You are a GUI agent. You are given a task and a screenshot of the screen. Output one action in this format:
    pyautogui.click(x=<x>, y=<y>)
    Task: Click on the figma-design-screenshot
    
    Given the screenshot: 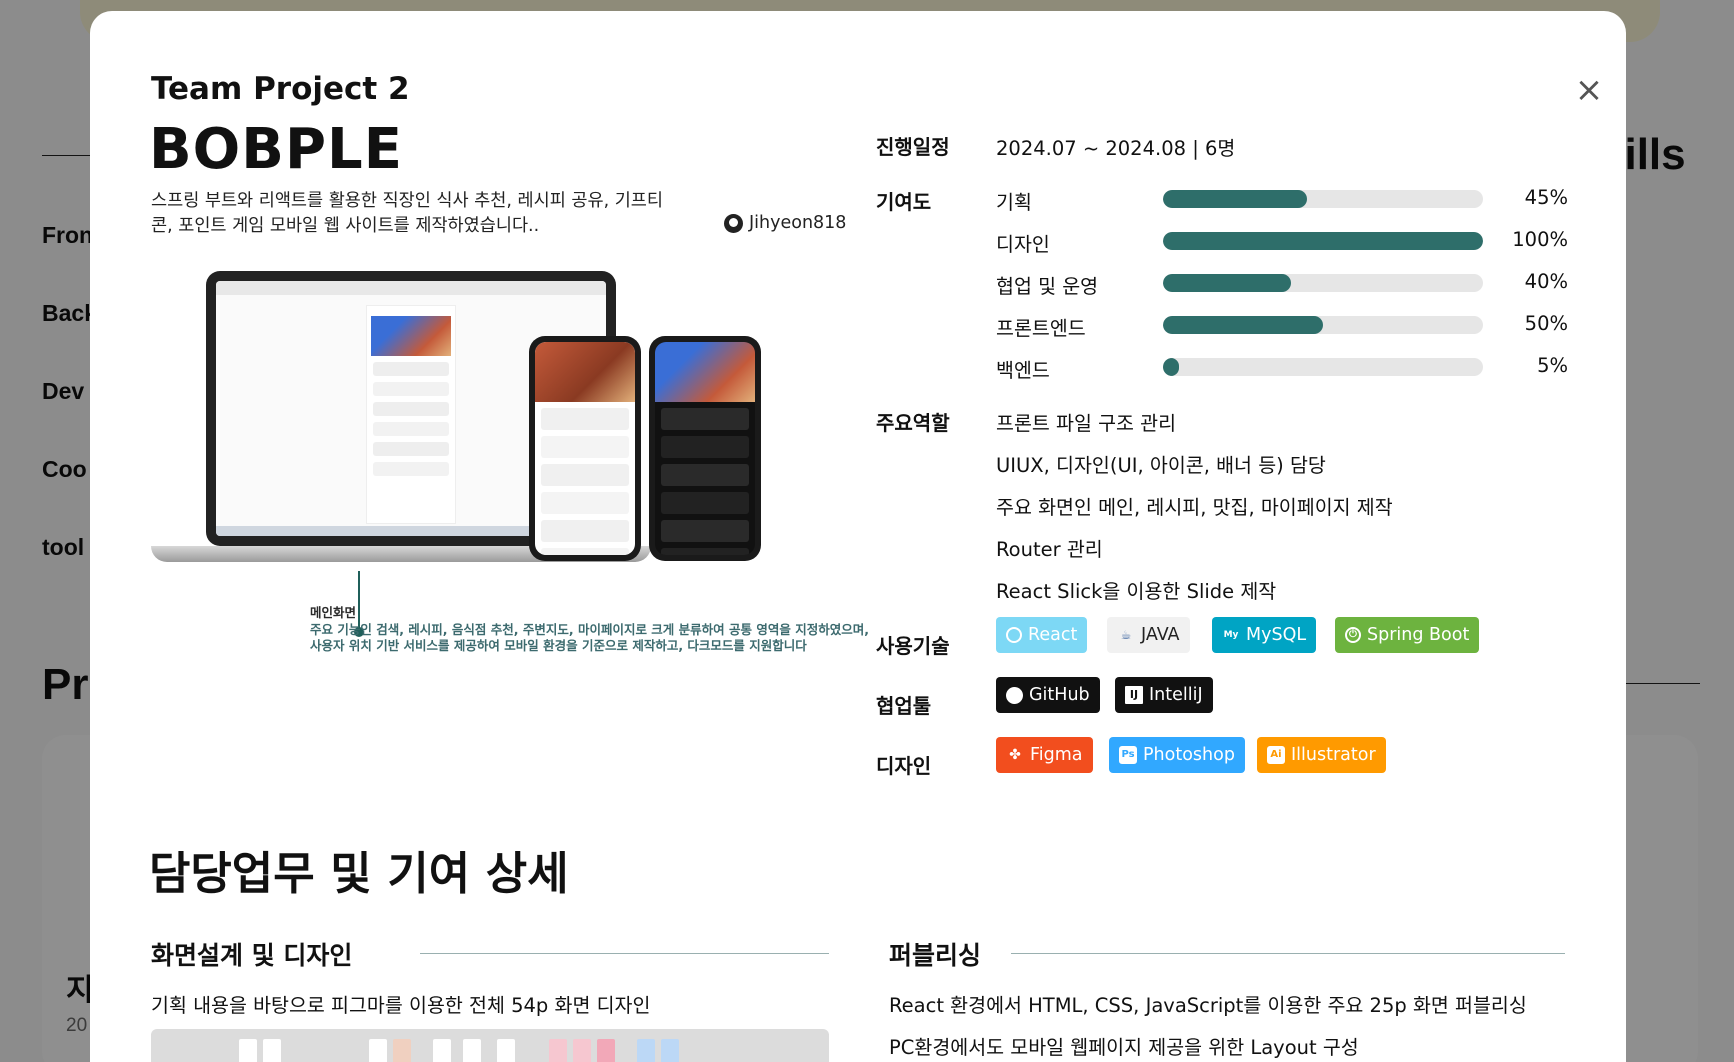 What is the action you would take?
    pyautogui.click(x=490, y=1045)
    